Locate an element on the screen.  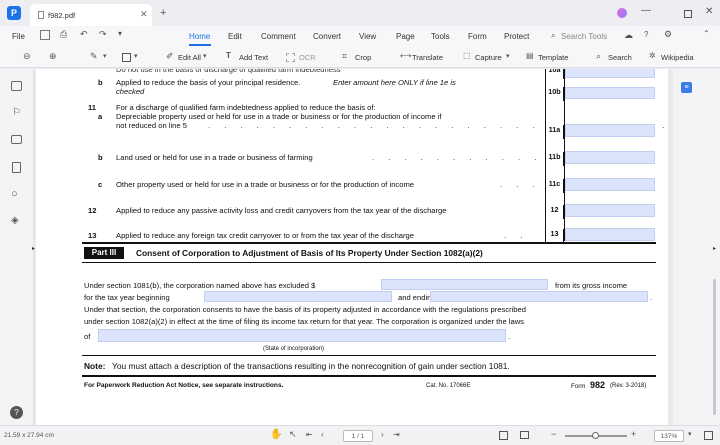
fullscreen-icon is located at coordinates (708, 435).